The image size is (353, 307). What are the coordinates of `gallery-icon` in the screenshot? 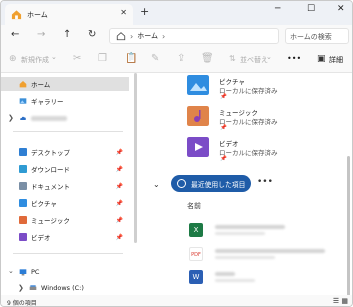 It's located at (23, 101).